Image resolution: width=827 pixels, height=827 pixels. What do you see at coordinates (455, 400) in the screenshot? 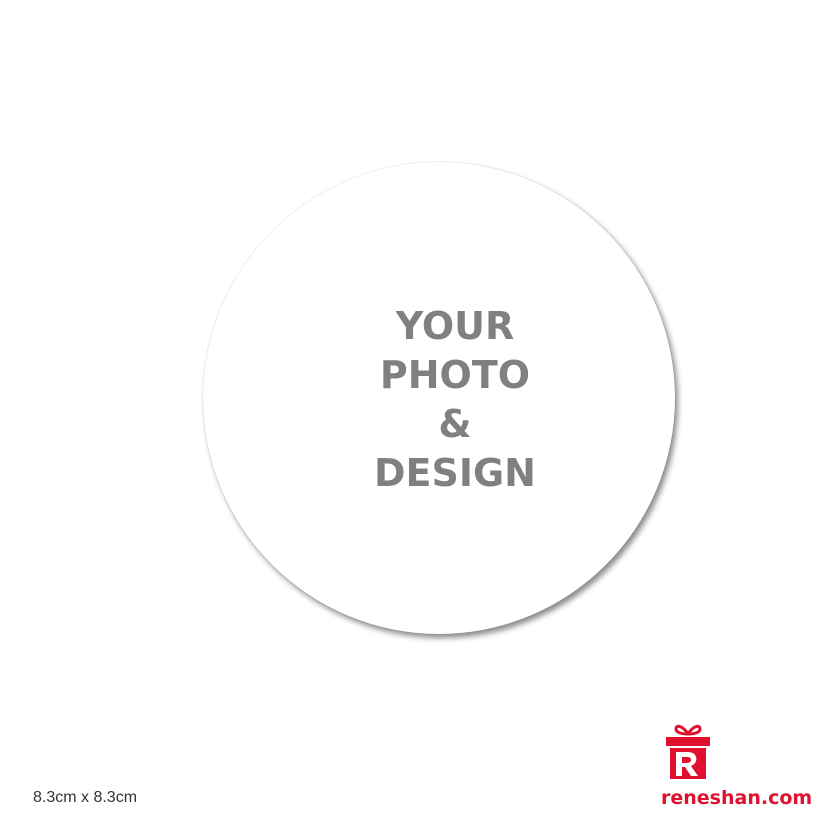
I see `photo-design-placeholder: YOUR PHOTO & DESIGN` at bounding box center [455, 400].